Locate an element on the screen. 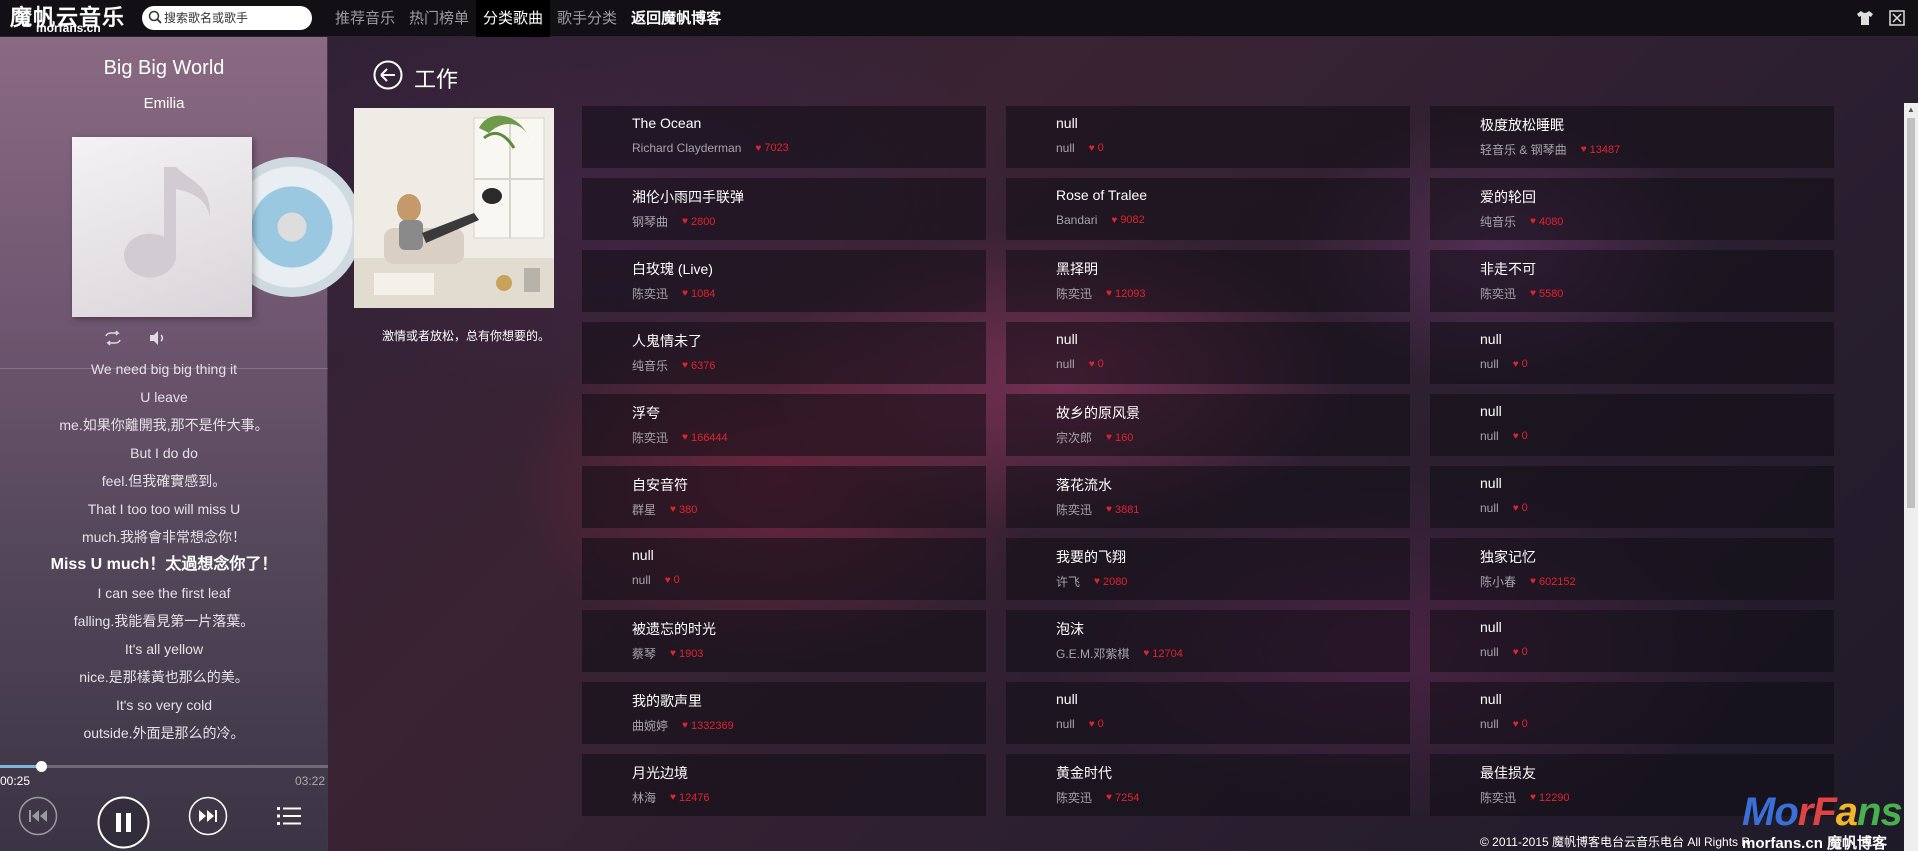  close-icon is located at coordinates (1897, 18).